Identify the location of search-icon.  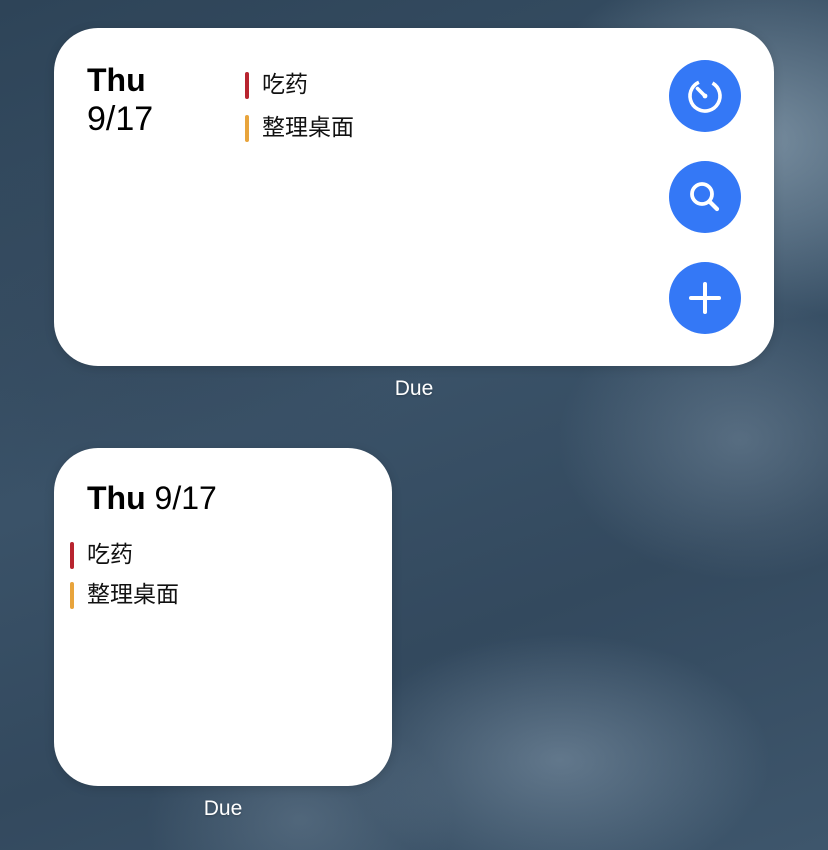
(705, 197).